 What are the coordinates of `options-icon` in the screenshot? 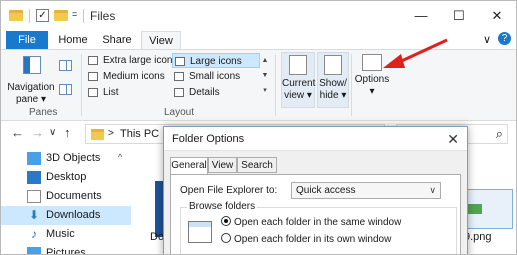 It's located at (372, 62).